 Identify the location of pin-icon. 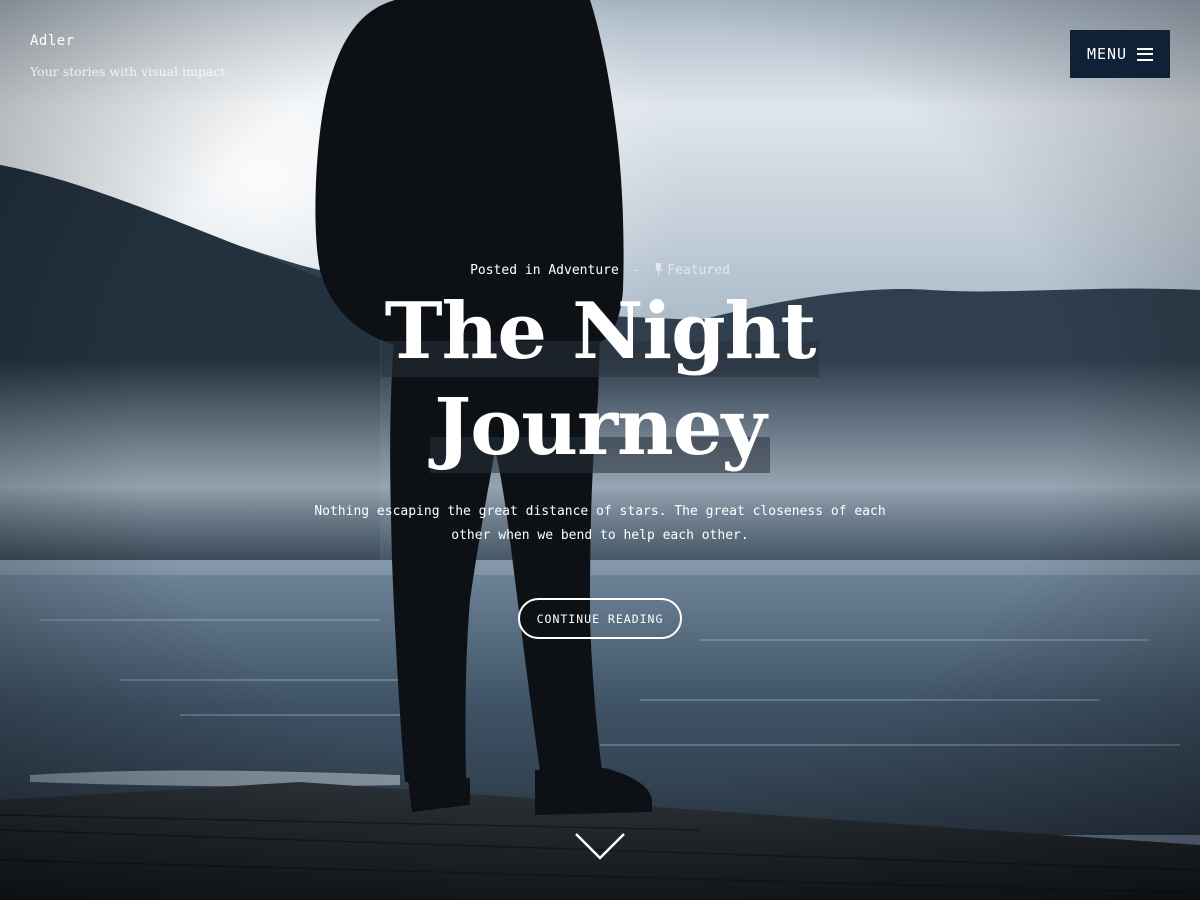
(658, 269).